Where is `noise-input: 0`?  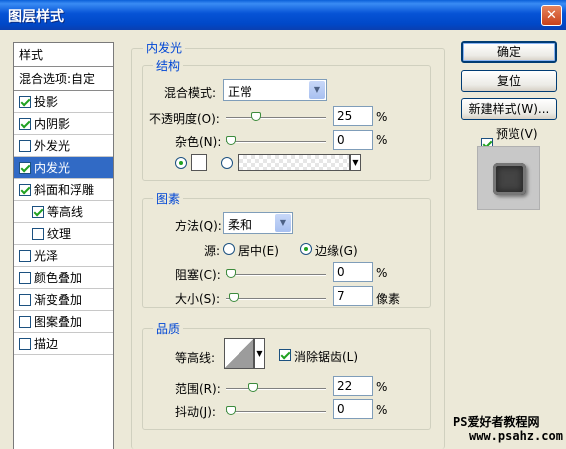 noise-input: 0 is located at coordinates (353, 140).